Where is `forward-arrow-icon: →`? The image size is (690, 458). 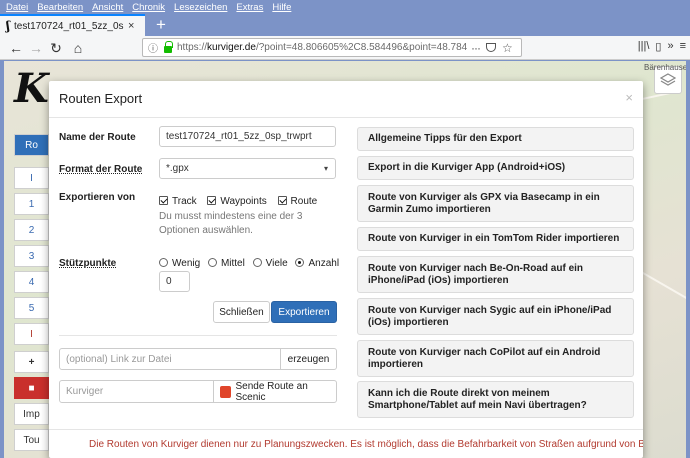
forward-arrow-icon: → is located at coordinates (36, 48).